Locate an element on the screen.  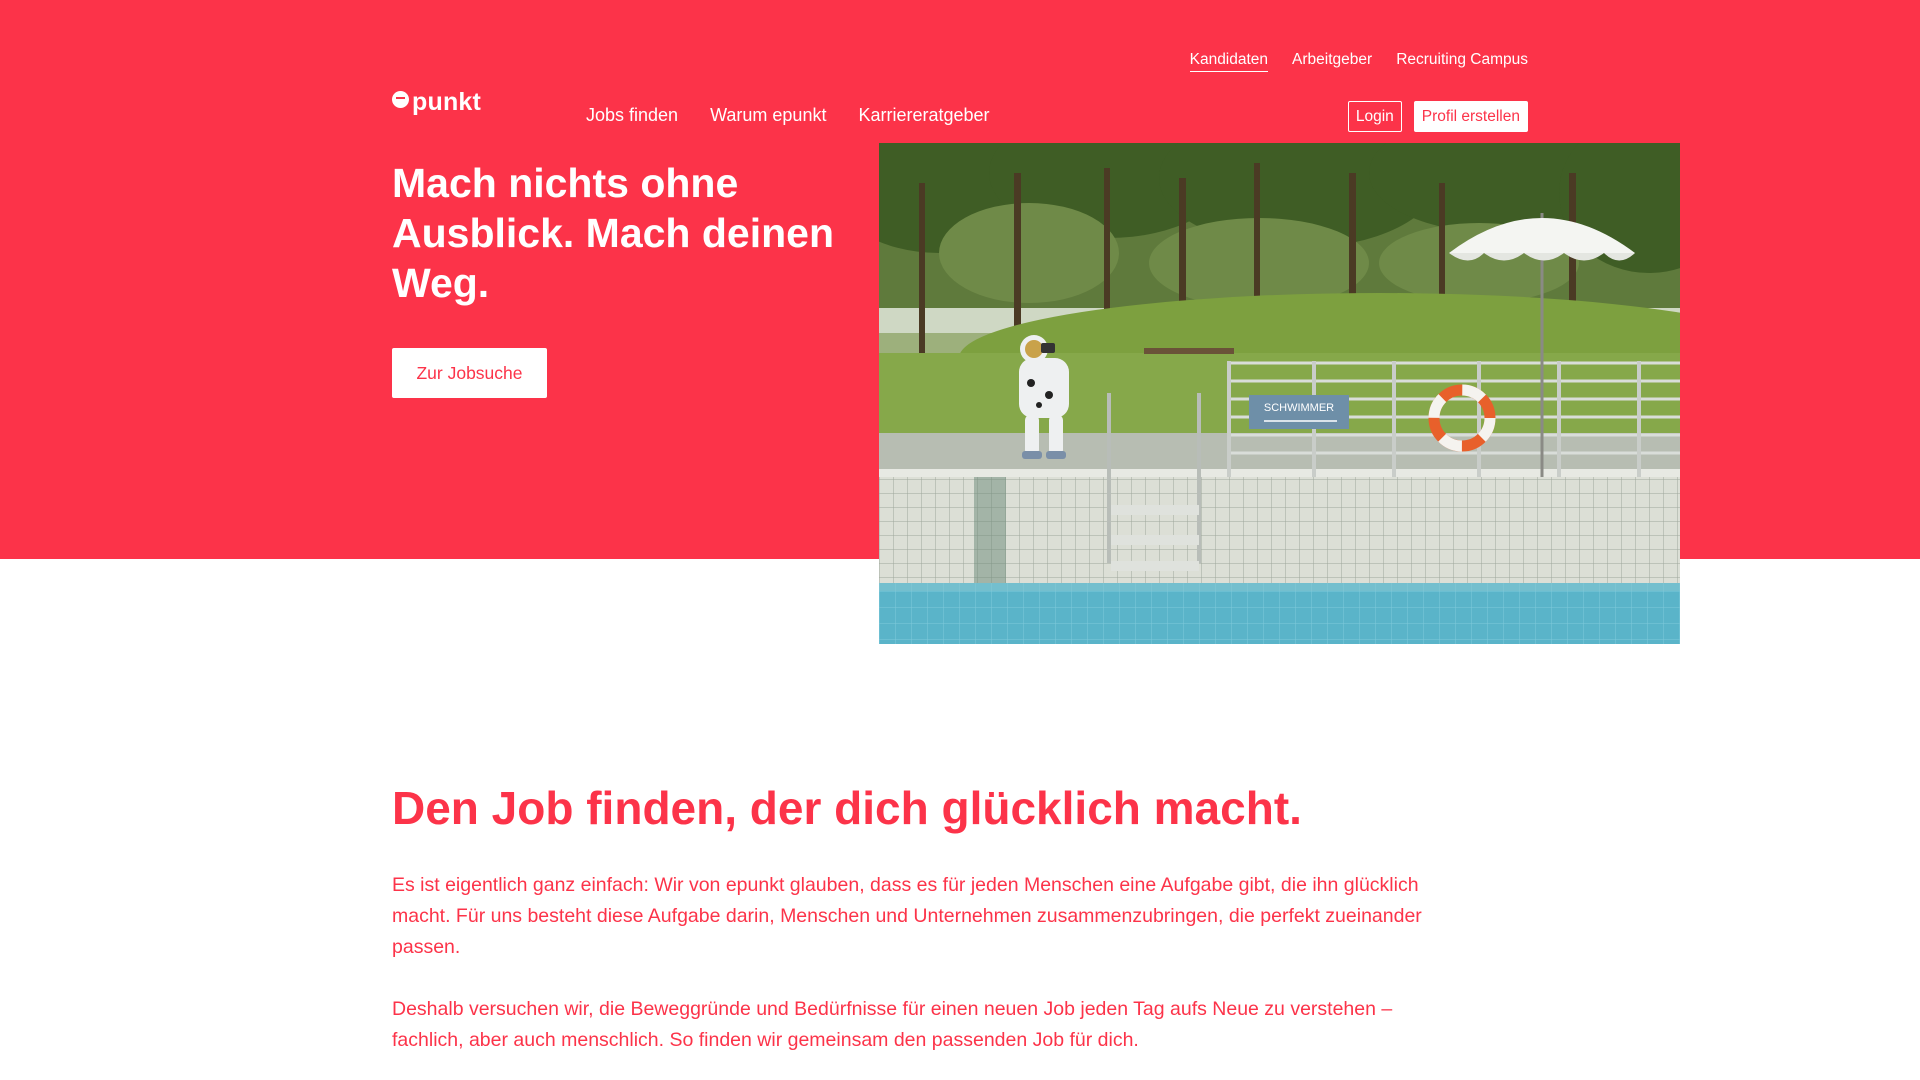
create-profile-button: Profil erstellen is located at coordinates (1470, 116).